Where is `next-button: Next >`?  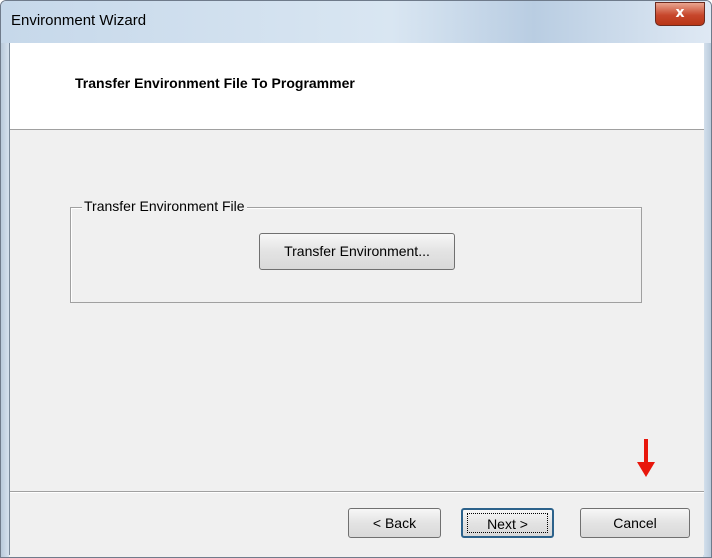 next-button: Next > is located at coordinates (507, 523).